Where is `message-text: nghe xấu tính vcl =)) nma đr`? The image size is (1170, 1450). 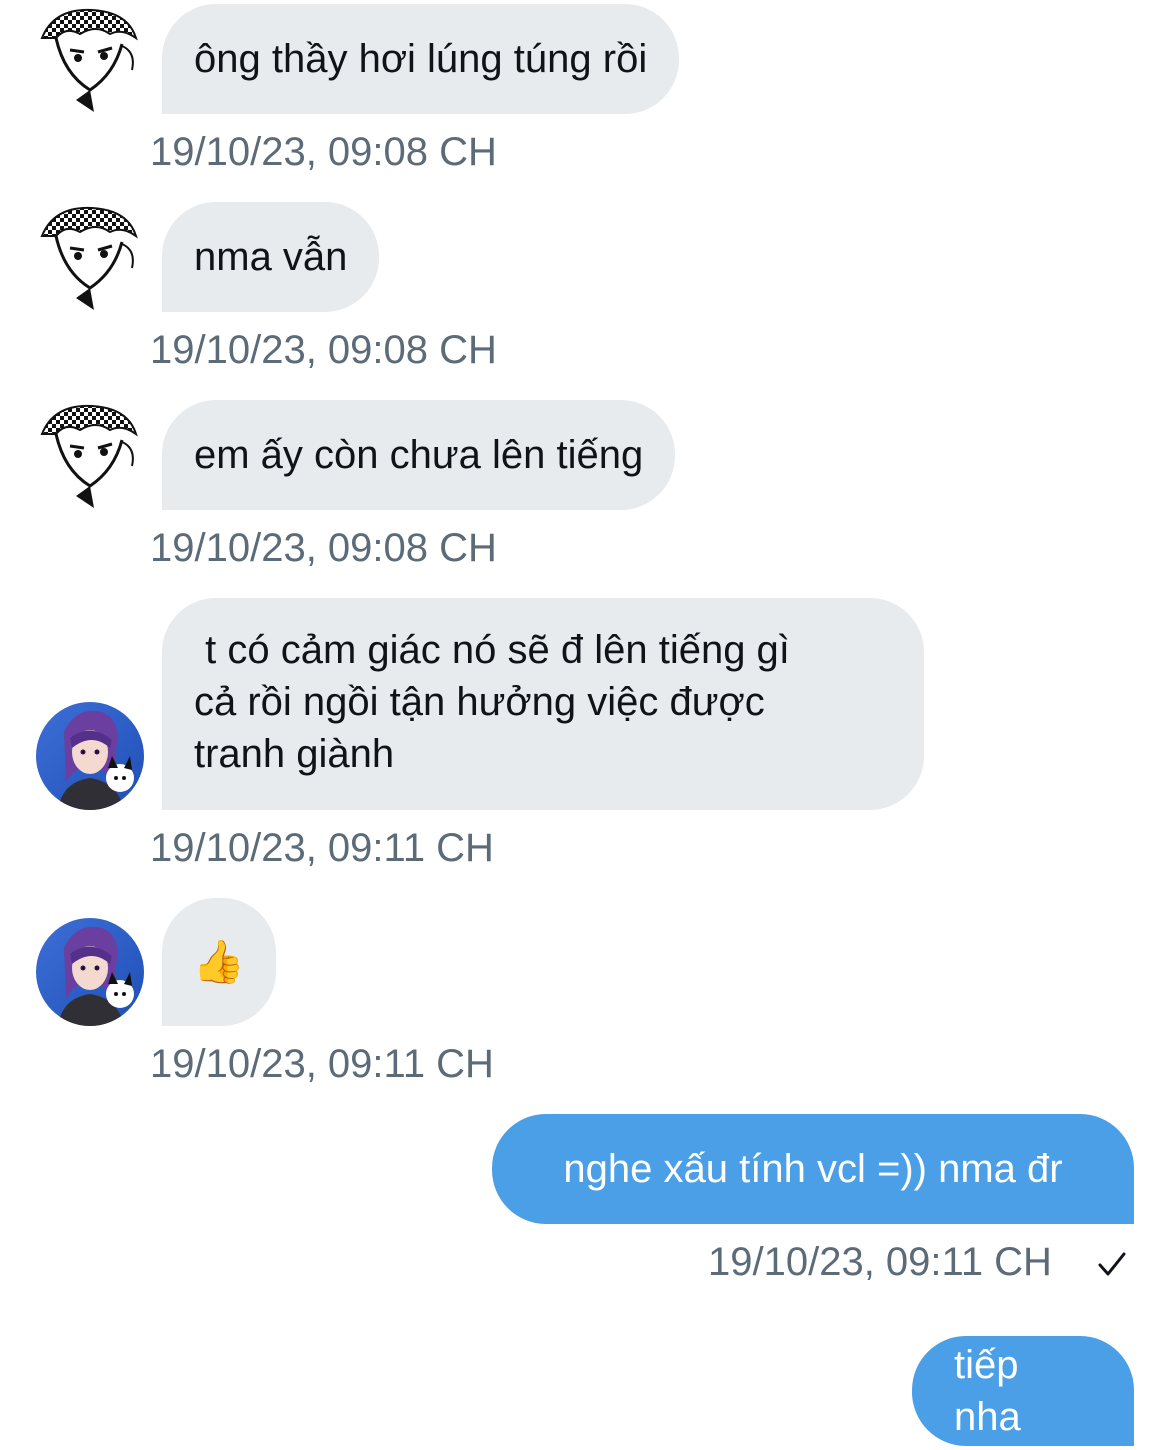
message-text: nghe xấu tính vcl =)) nma đr is located at coordinates (813, 1169).